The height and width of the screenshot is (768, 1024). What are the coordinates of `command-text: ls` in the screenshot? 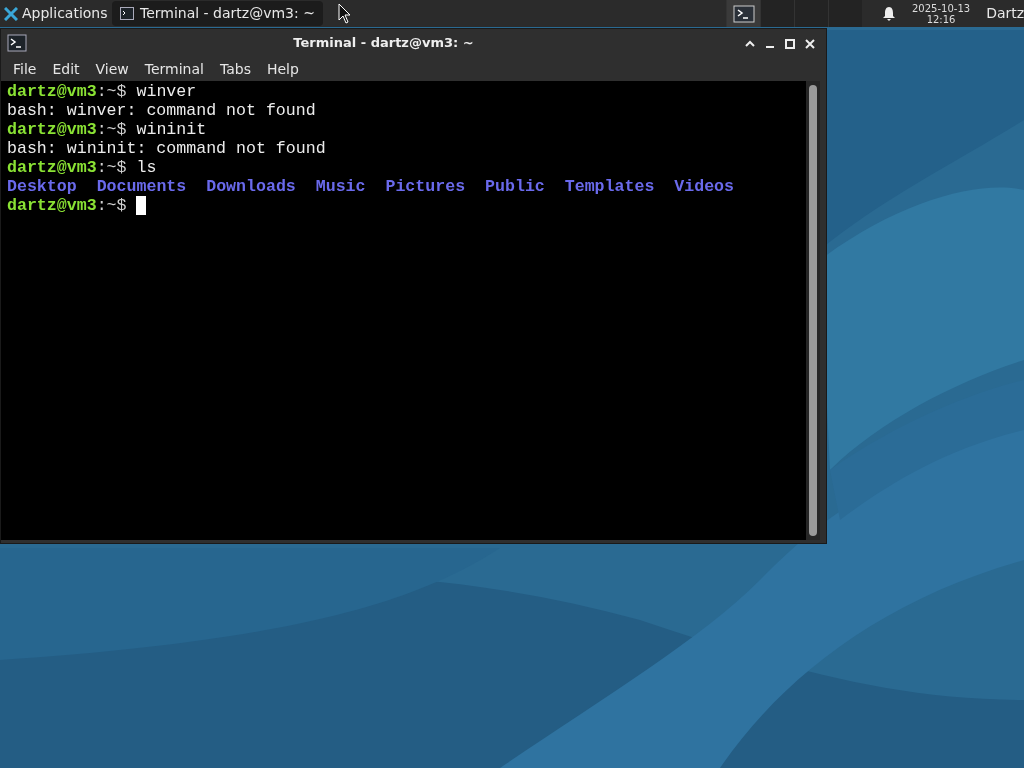 It's located at (146, 167).